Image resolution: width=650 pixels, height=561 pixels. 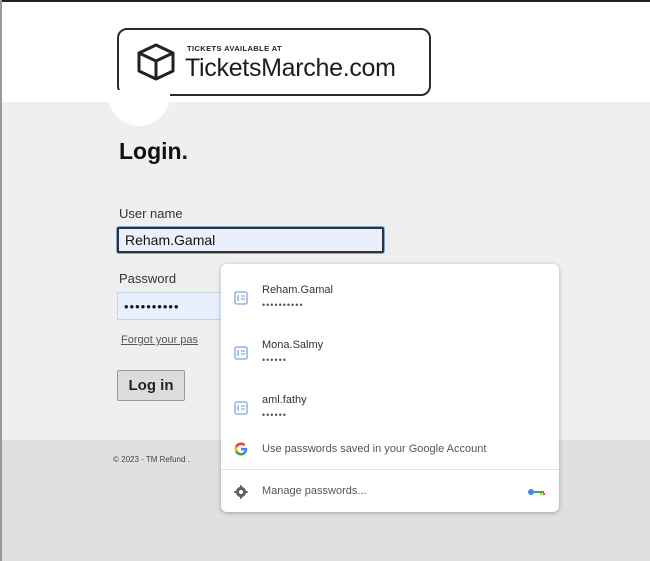 What do you see at coordinates (536, 492) in the screenshot?
I see `password-key-icon` at bounding box center [536, 492].